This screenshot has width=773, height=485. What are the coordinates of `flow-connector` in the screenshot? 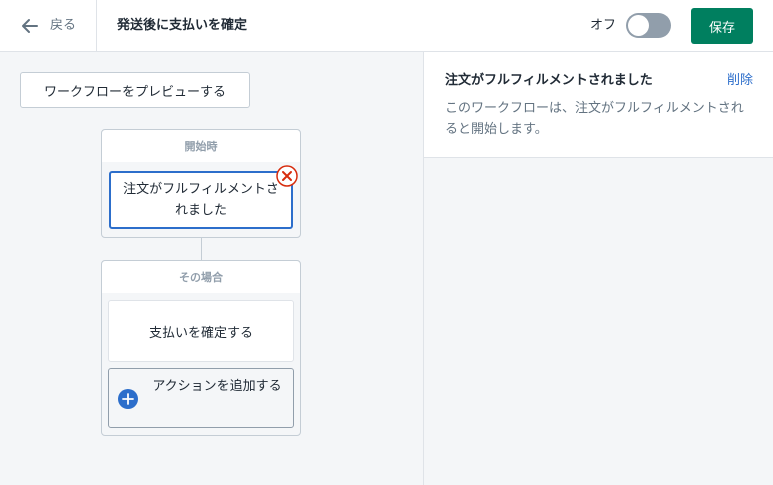 It's located at (201, 249).